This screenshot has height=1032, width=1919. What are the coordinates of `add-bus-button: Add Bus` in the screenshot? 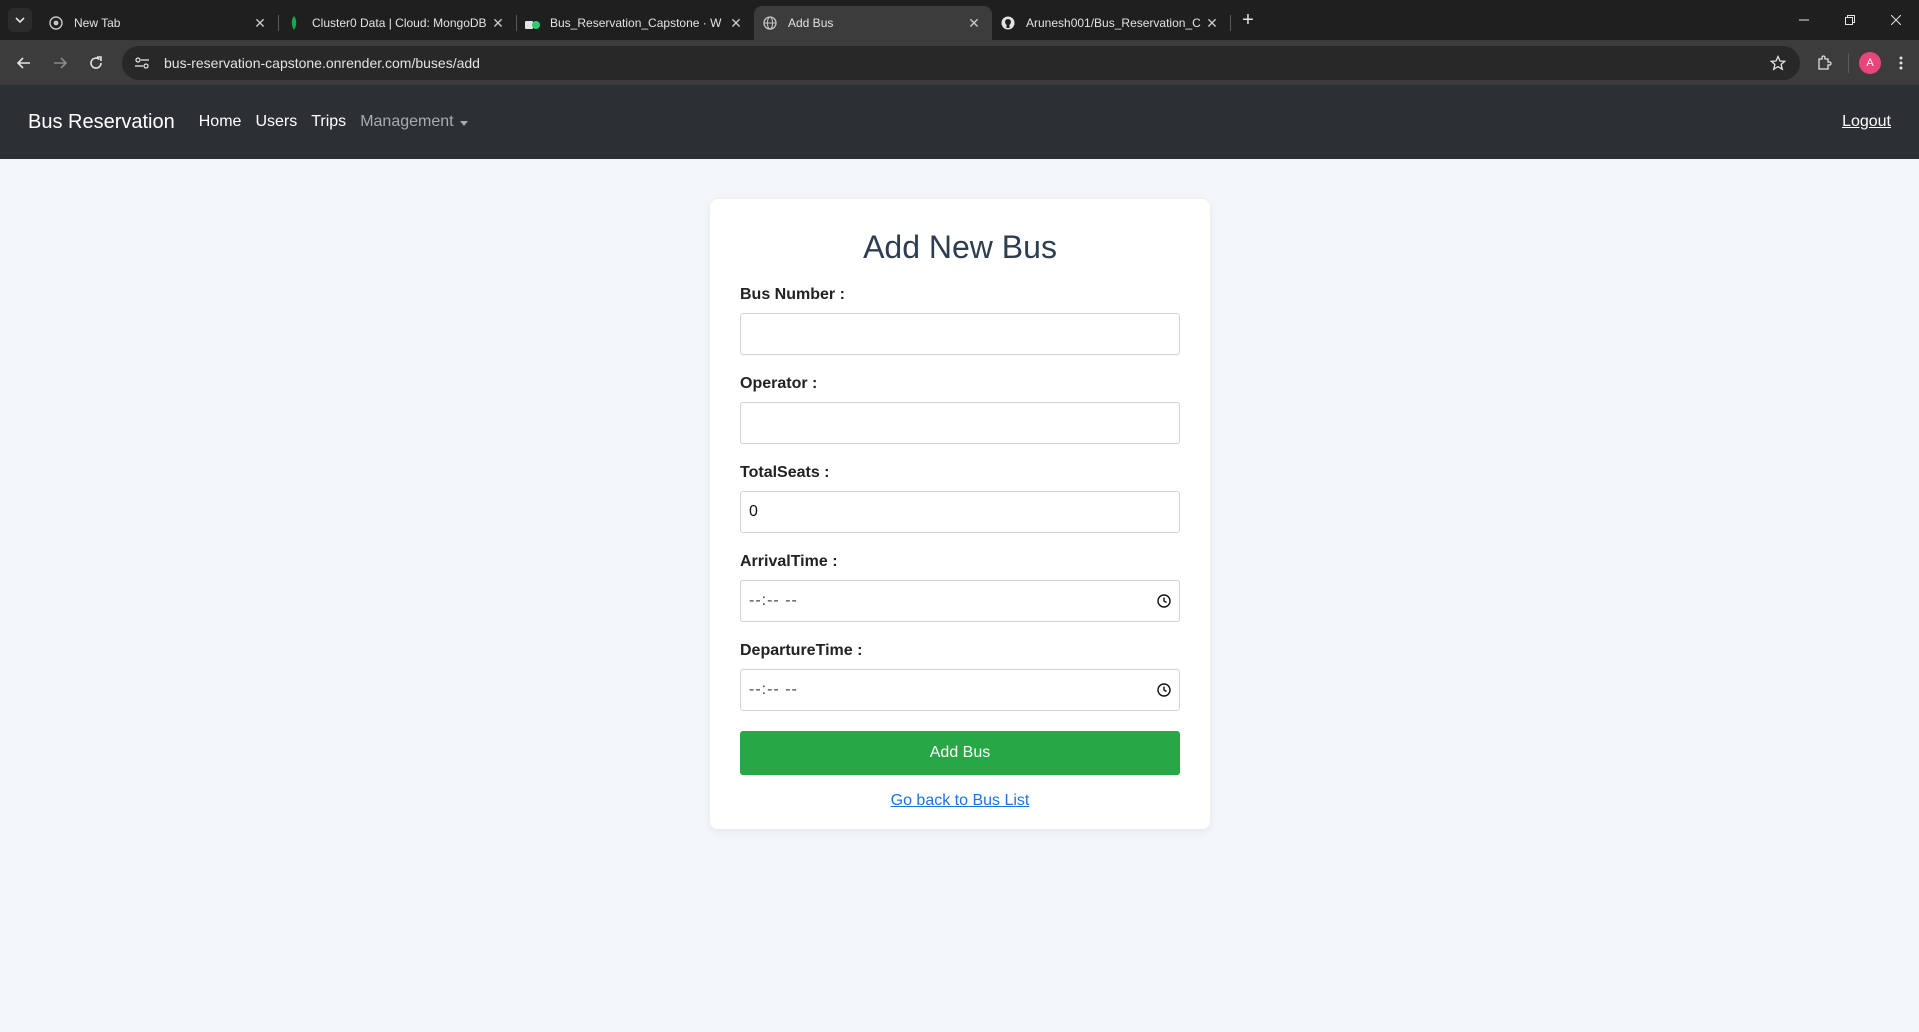 It's located at (960, 753).